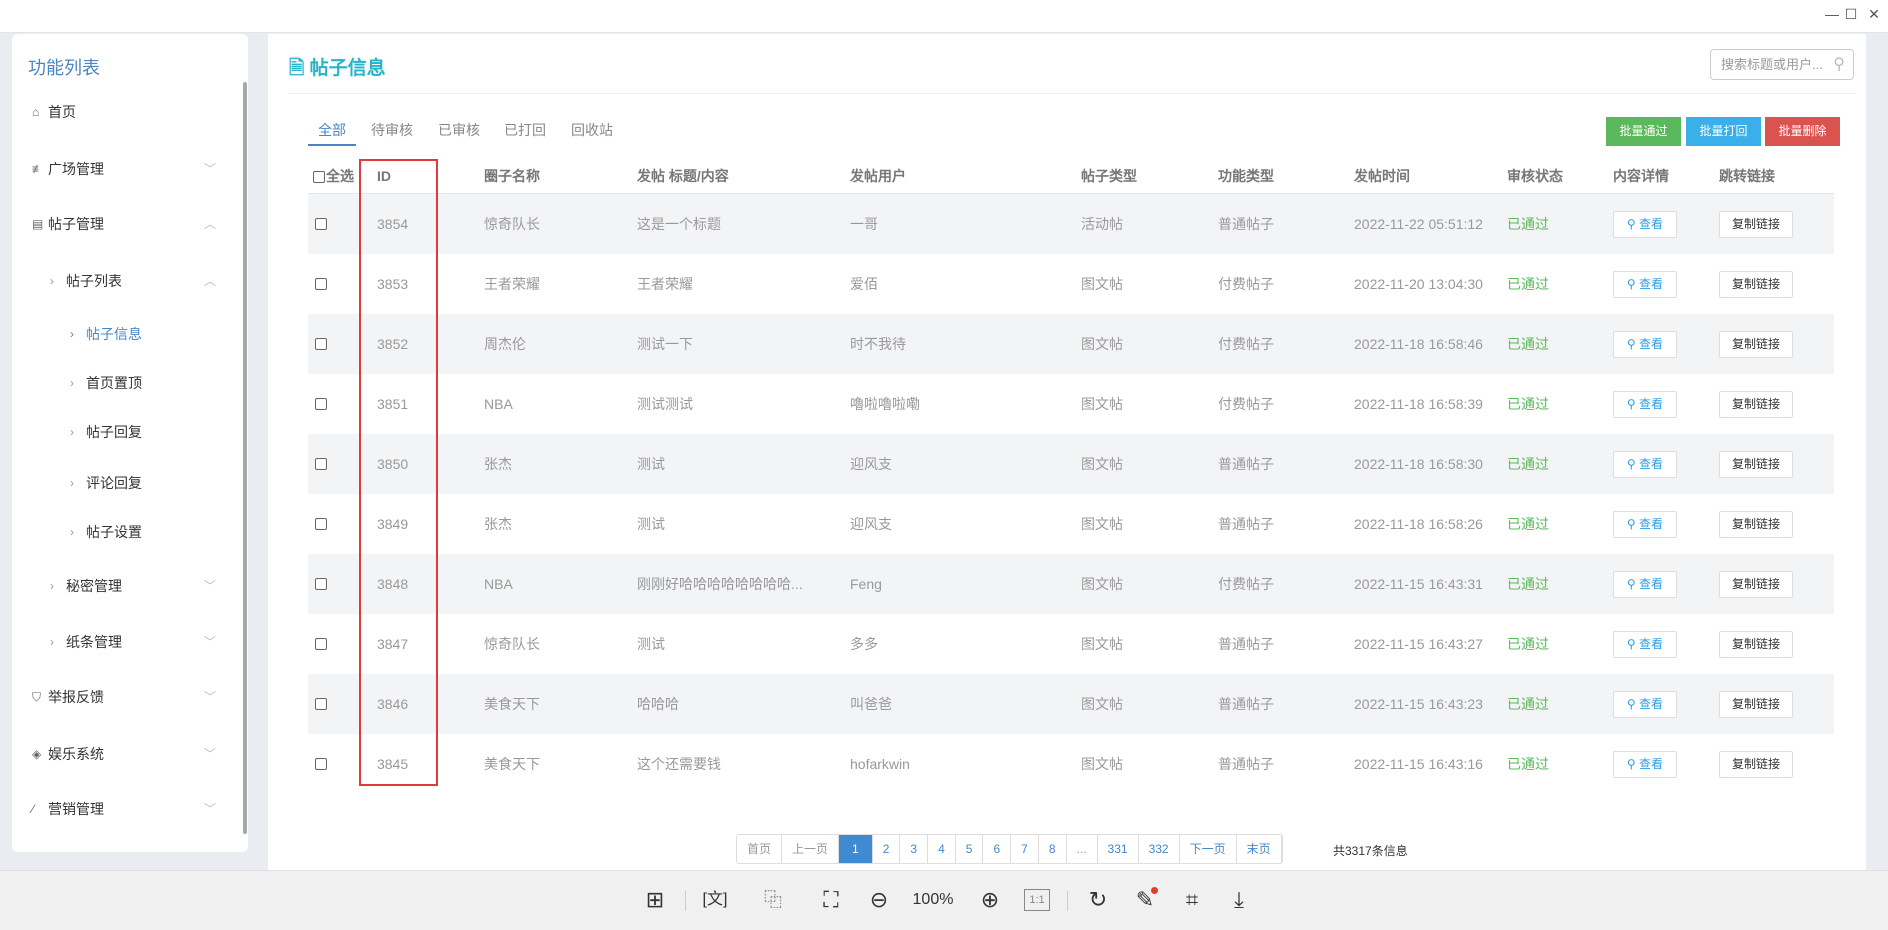  Describe the element at coordinates (1159, 849) in the screenshot. I see `page-332: 332` at that location.